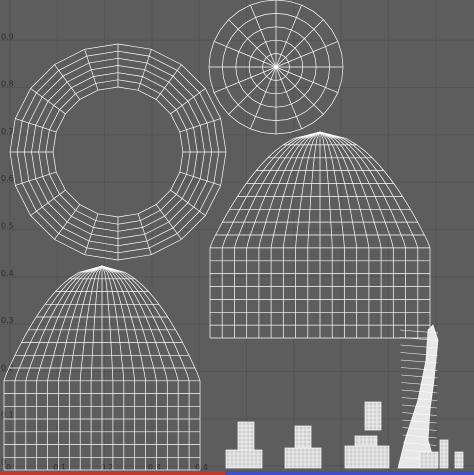  Describe the element at coordinates (8, 467) in the screenshot. I see `x-tick-label: 0` at that location.